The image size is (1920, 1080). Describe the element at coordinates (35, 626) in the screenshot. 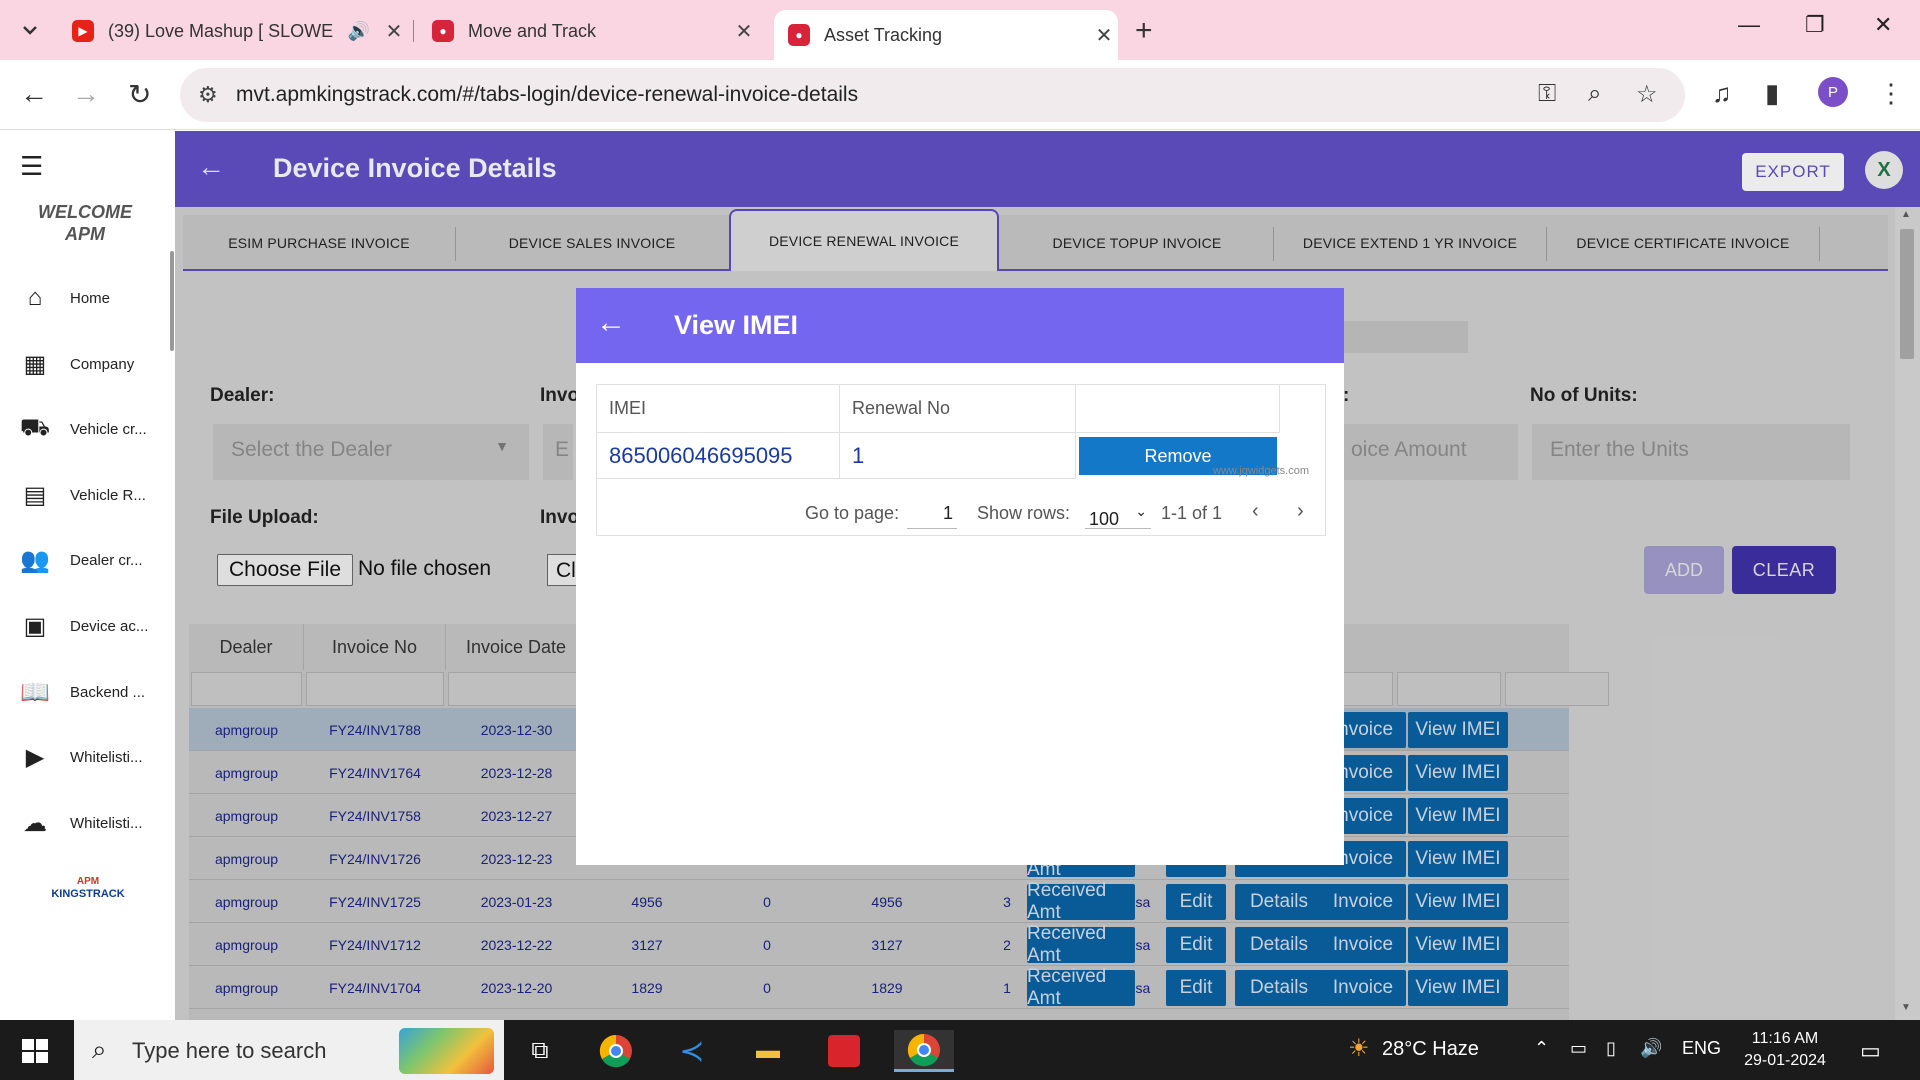

I see `calculator-icon: ▣` at that location.